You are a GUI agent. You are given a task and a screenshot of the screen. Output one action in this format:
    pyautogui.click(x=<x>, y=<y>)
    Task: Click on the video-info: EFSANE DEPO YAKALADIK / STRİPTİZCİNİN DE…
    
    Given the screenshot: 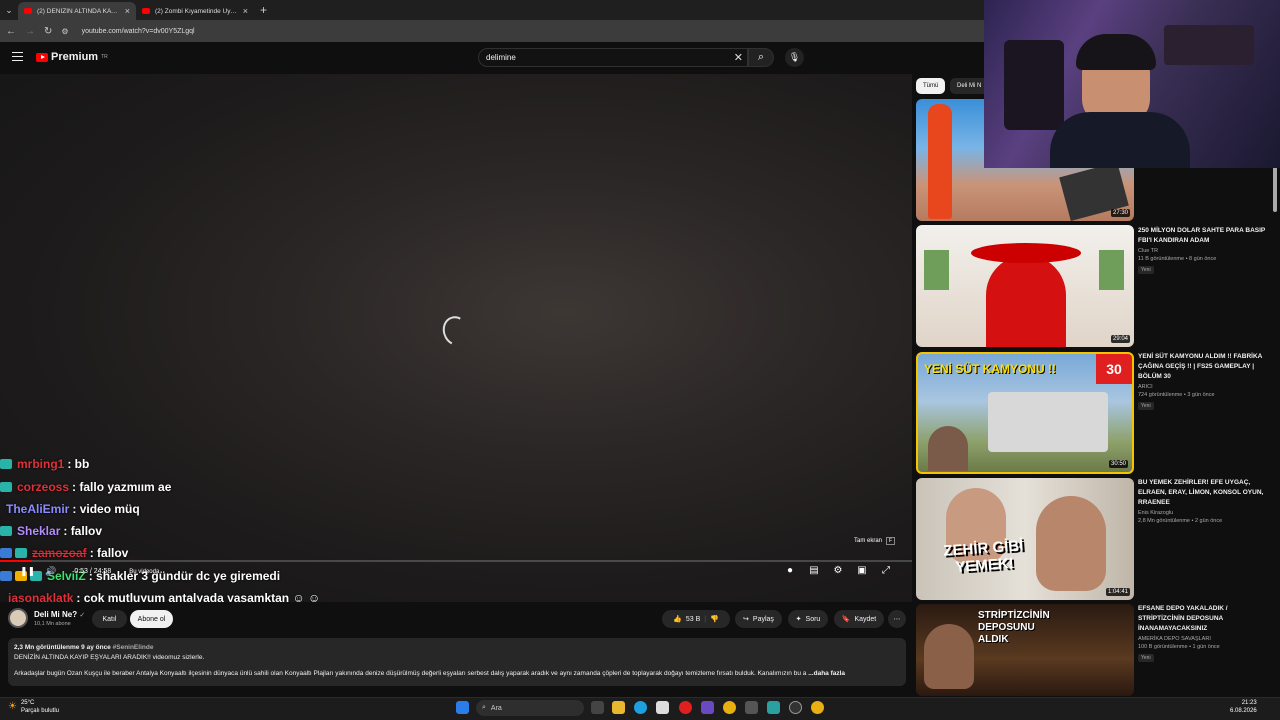 What is the action you would take?
    pyautogui.click(x=1202, y=633)
    